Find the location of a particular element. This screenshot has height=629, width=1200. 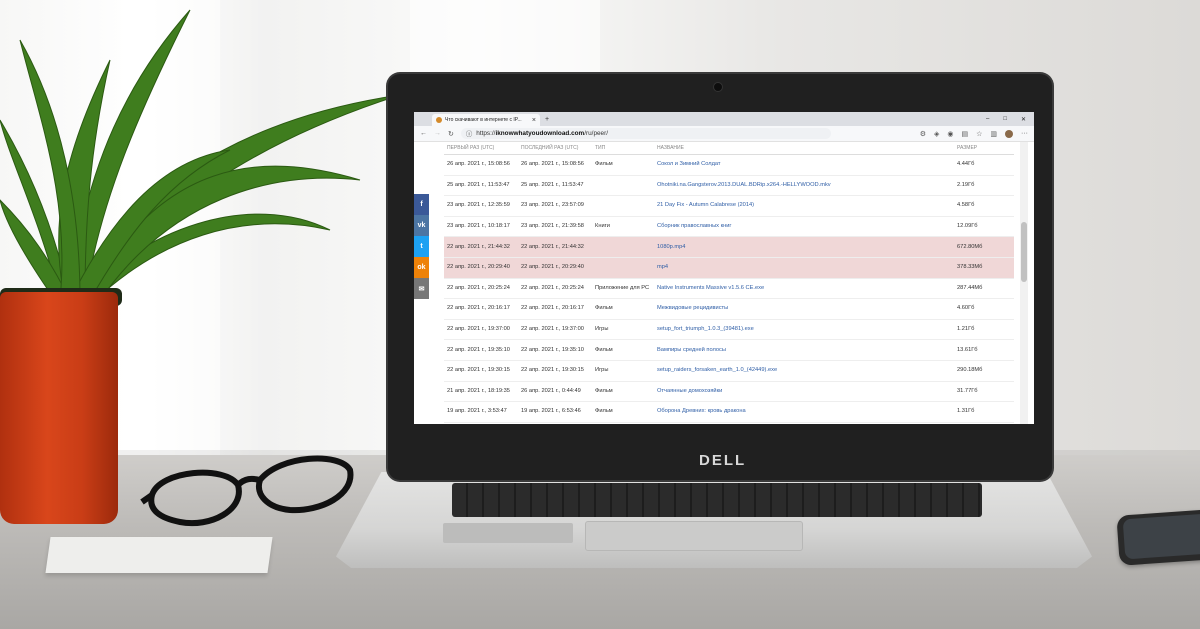

first-seen-cell: 23 апр. 2021 г., 12:35:59 is located at coordinates (481, 206).